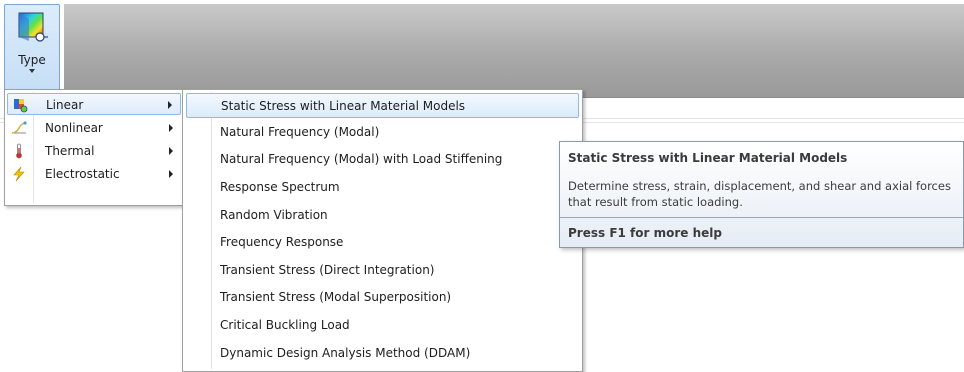 This screenshot has width=964, height=372. I want to click on chevron-down-icon, so click(32, 71).